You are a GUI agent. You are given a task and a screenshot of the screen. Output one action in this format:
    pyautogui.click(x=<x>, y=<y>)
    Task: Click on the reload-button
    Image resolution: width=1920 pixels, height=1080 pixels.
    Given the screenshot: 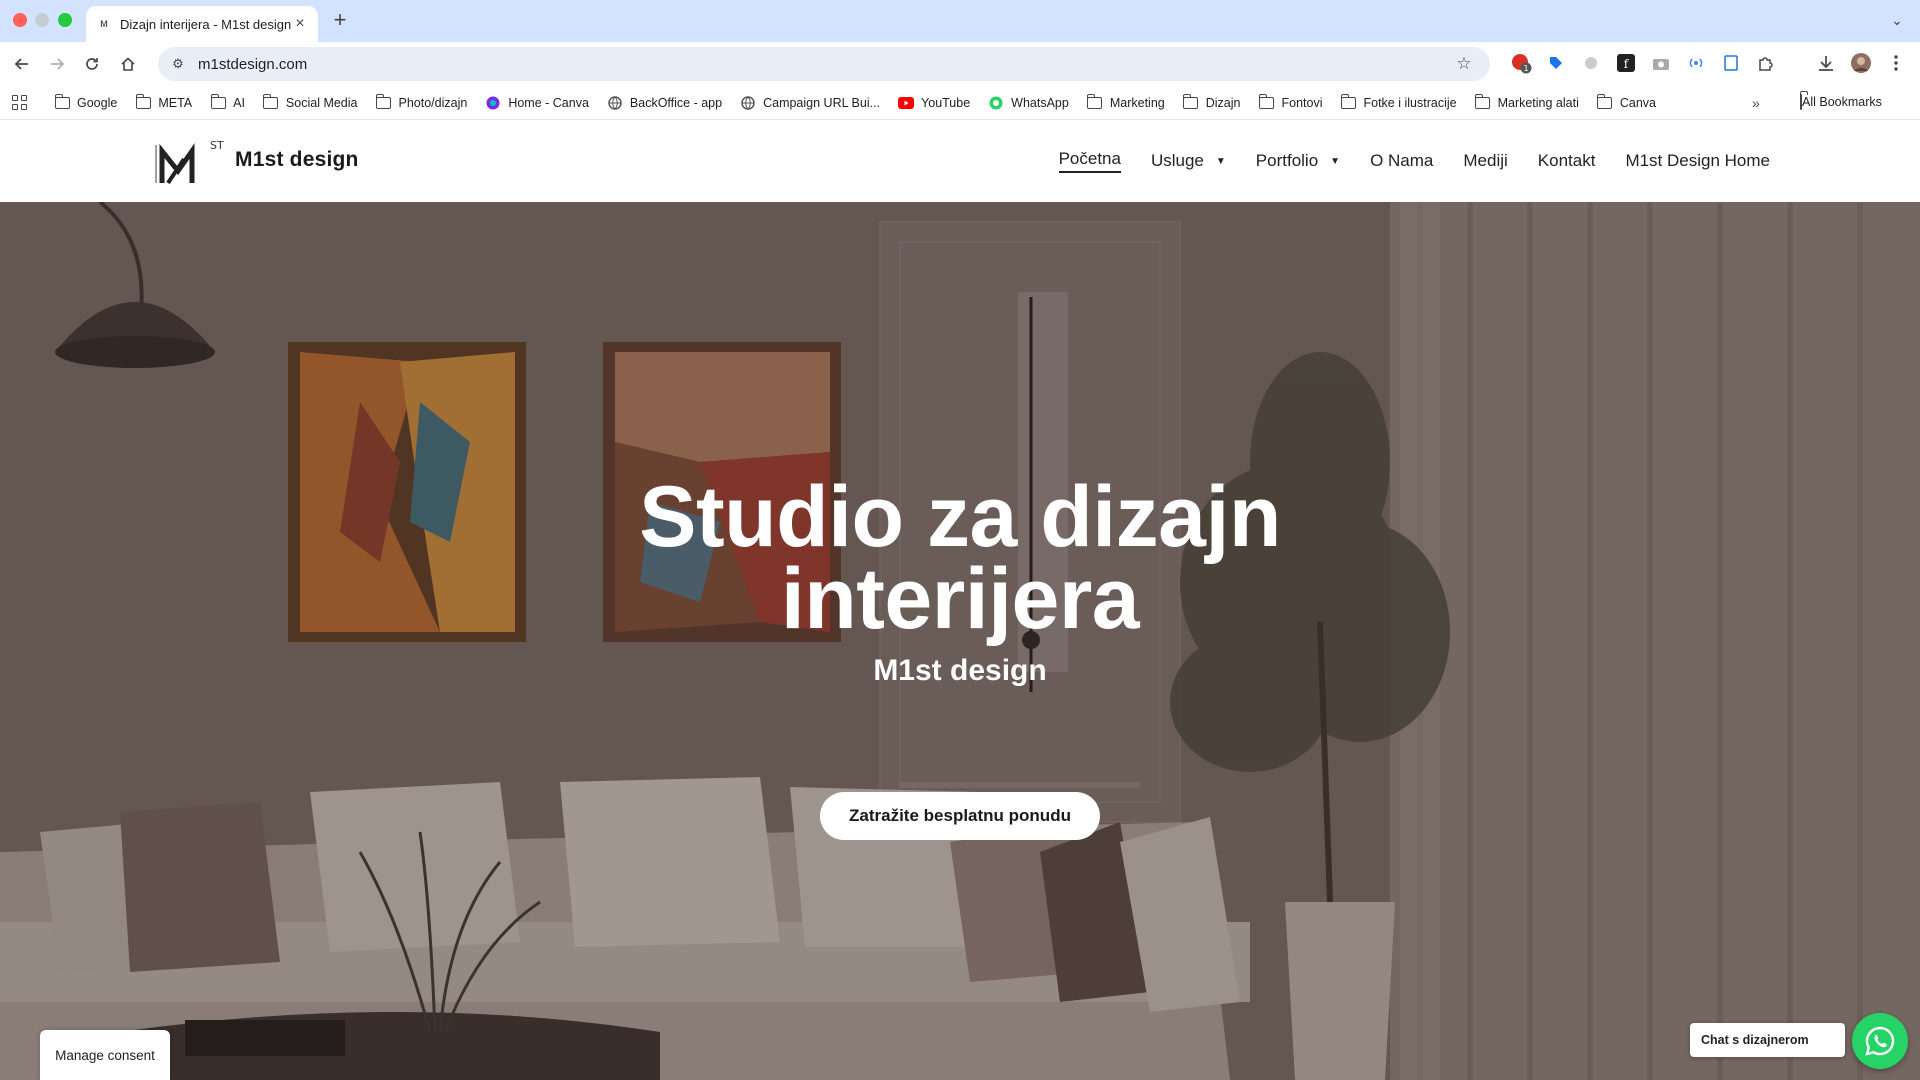 What is the action you would take?
    pyautogui.click(x=92, y=64)
    